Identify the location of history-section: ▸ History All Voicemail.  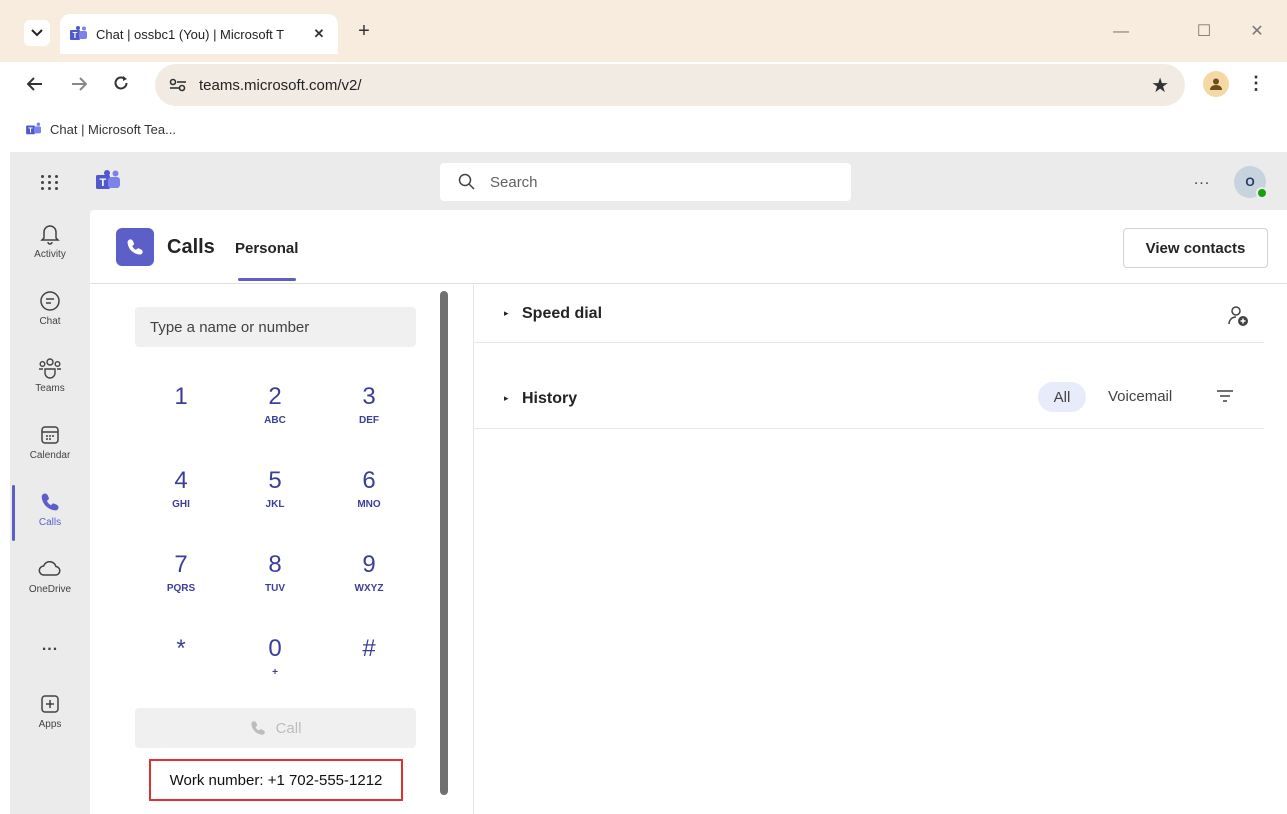
(869, 399).